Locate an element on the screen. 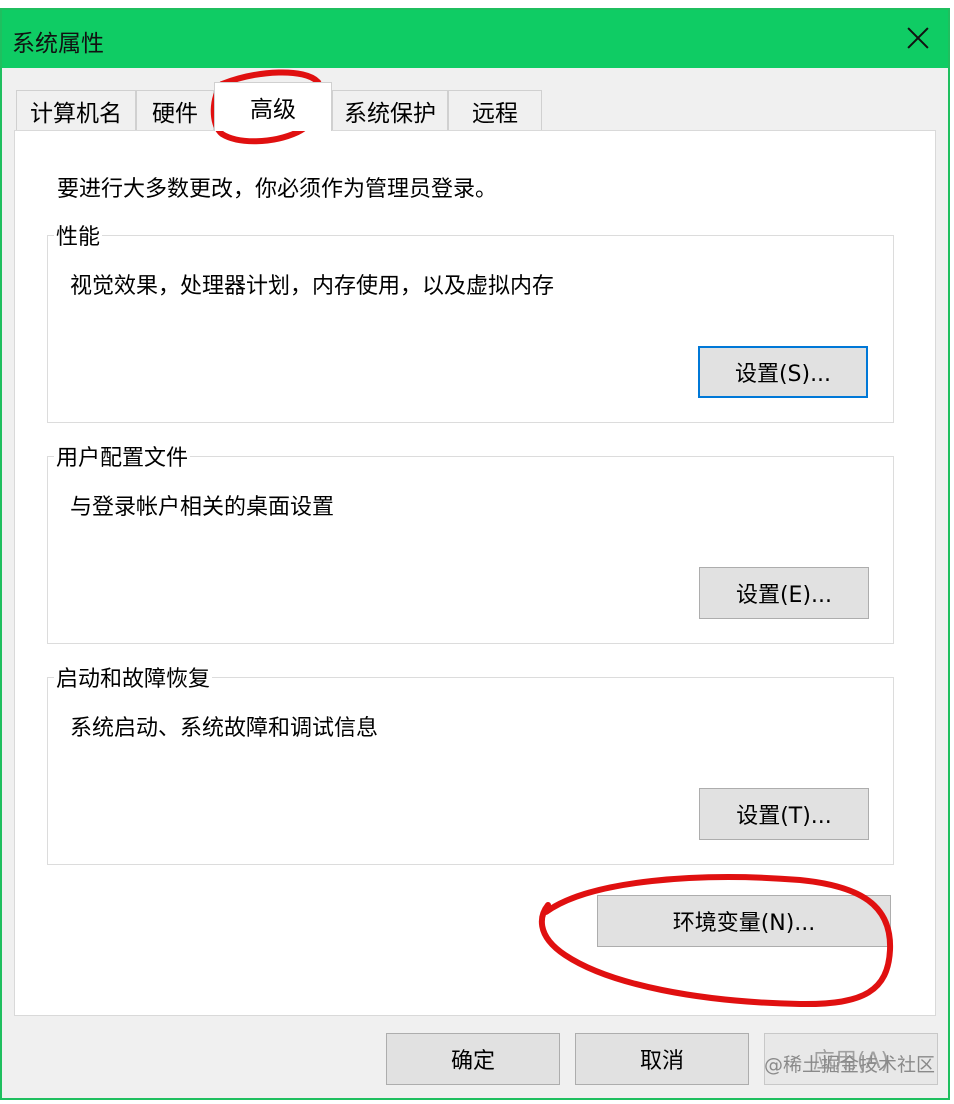 The height and width of the screenshot is (1104, 954). startup-recovery-description: 系统启动、系统故障和调试信息 is located at coordinates (224, 728).